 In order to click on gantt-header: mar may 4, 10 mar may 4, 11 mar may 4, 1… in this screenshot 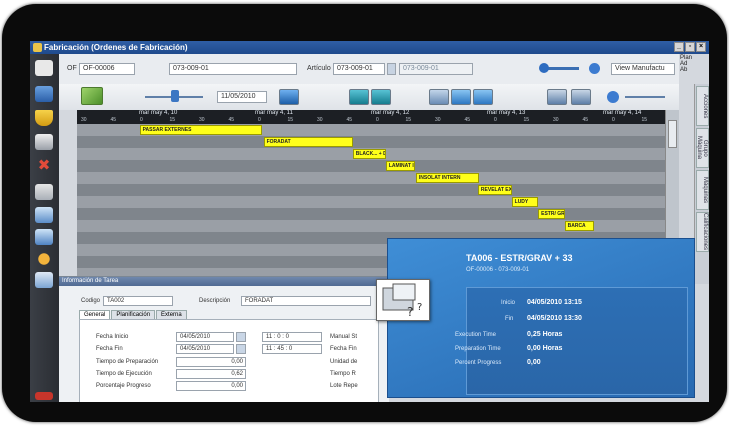, I will do `click(378, 117)`.